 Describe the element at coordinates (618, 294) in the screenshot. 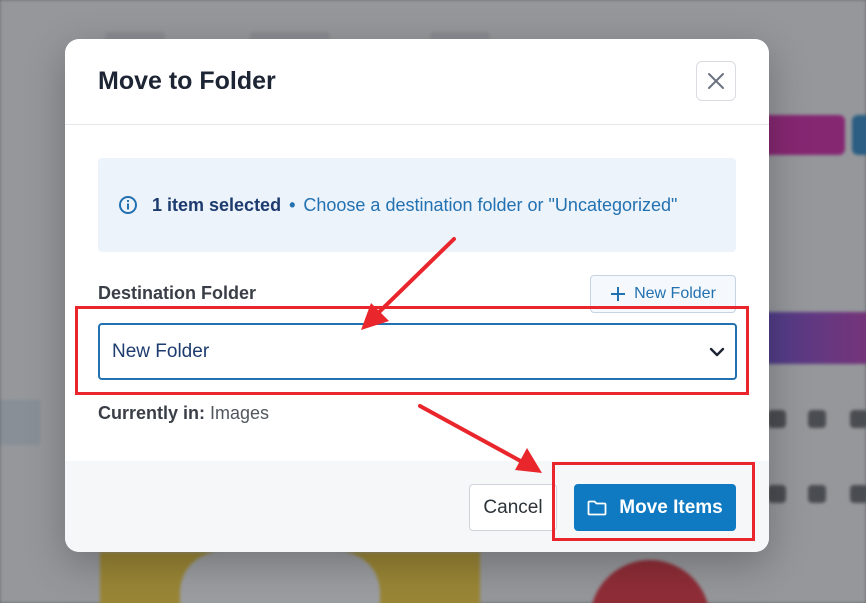

I see `plus-icon` at that location.